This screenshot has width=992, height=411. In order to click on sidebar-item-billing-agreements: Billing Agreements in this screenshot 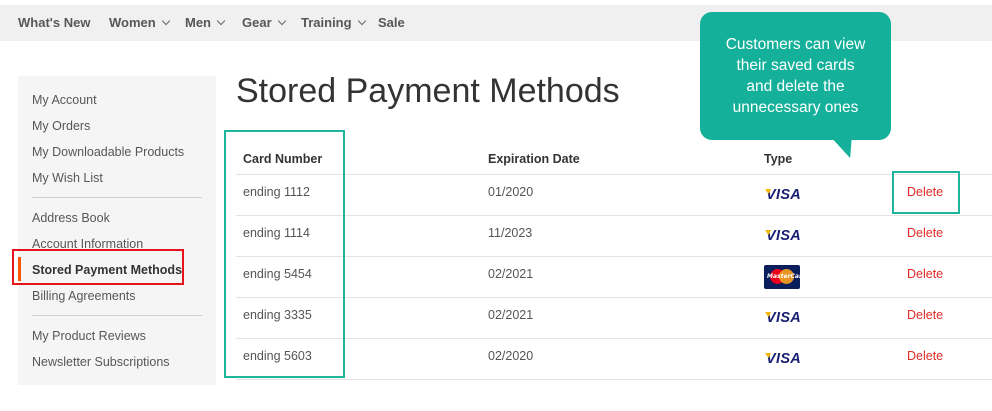, I will do `click(84, 296)`.